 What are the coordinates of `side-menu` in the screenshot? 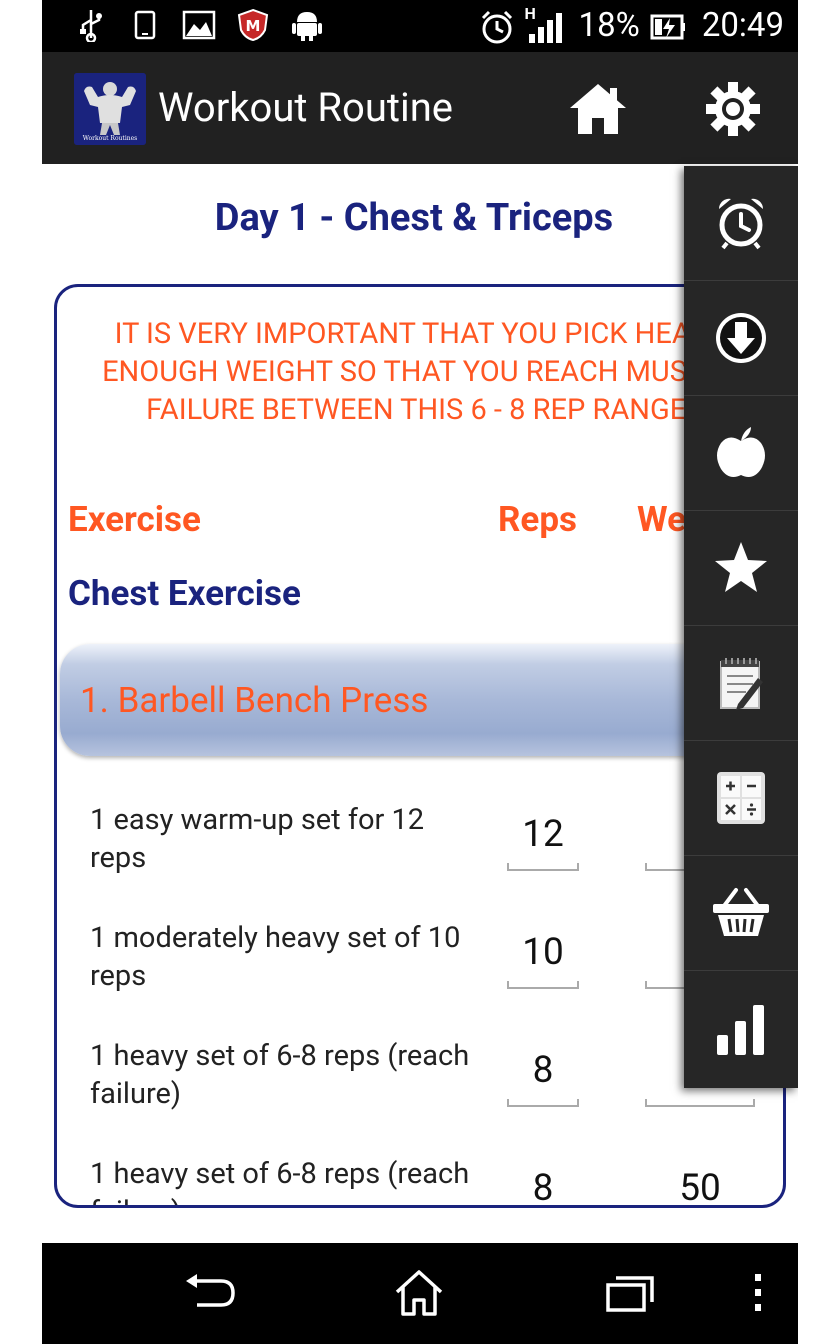 It's located at (741, 627).